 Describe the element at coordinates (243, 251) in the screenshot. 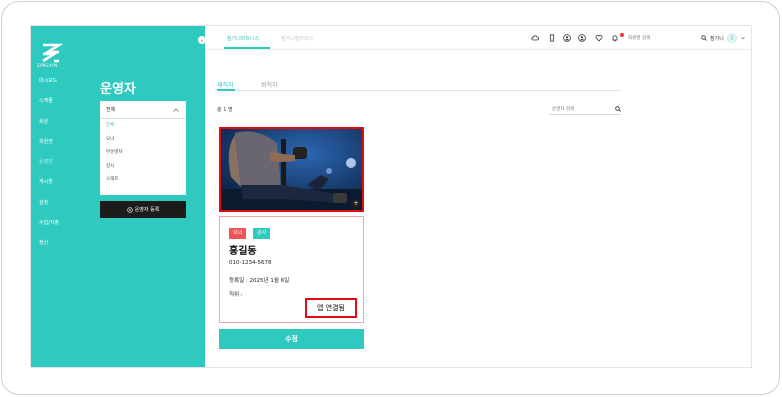

I see `staff-name: 홍길동` at that location.